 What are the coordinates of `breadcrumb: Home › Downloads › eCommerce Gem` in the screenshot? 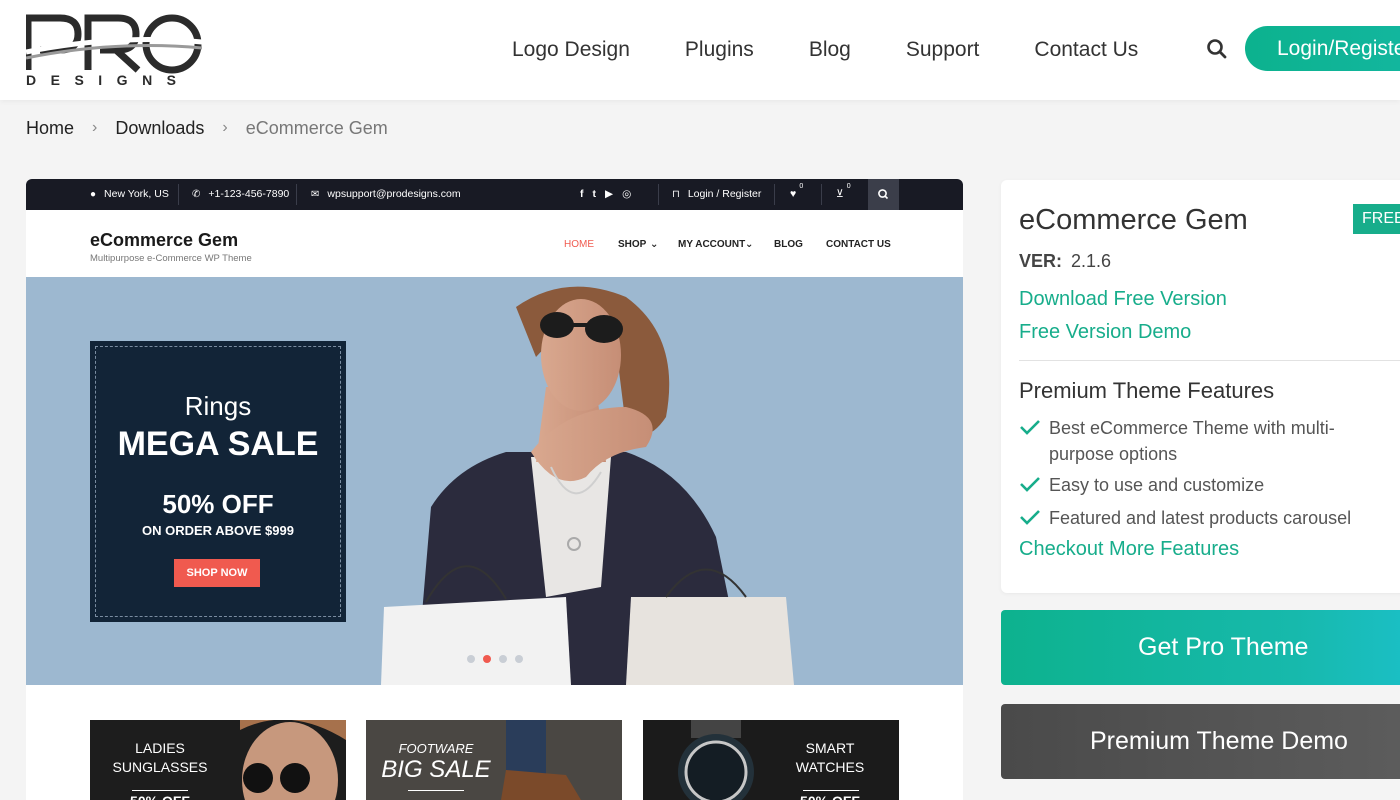 It's located at (207, 128).